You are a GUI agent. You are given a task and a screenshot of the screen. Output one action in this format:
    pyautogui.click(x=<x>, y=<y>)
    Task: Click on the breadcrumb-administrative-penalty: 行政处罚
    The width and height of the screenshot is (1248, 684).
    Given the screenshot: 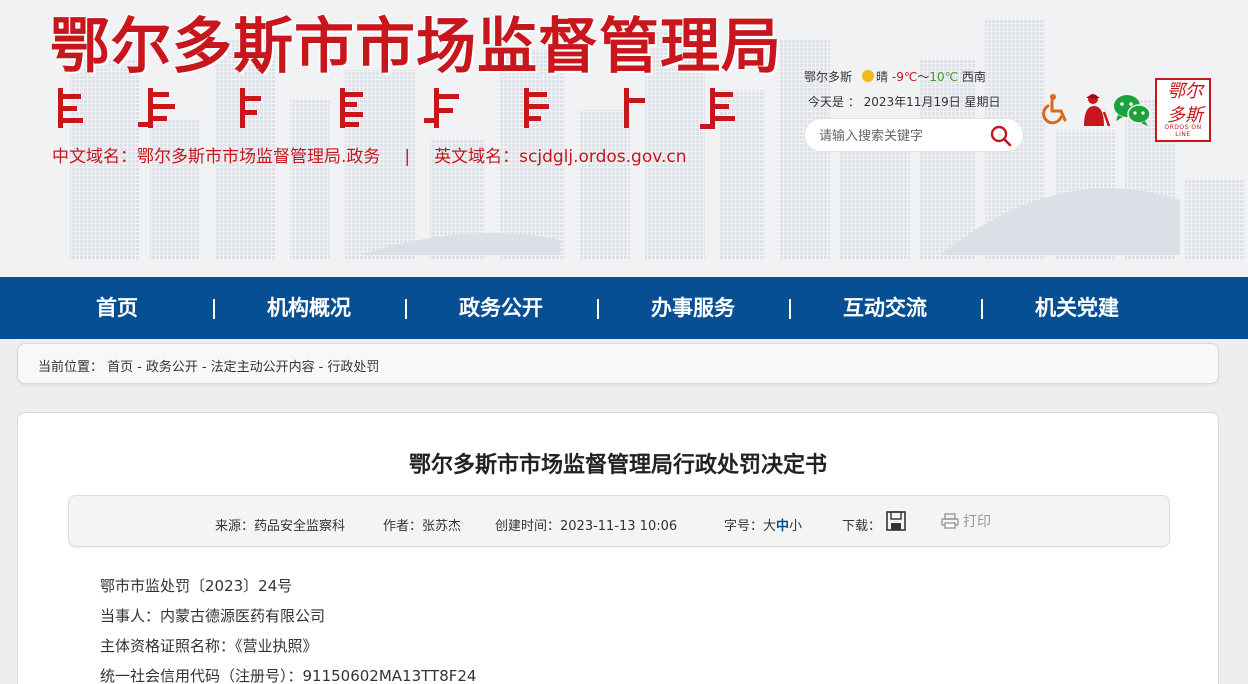 What is the action you would take?
    pyautogui.click(x=353, y=367)
    